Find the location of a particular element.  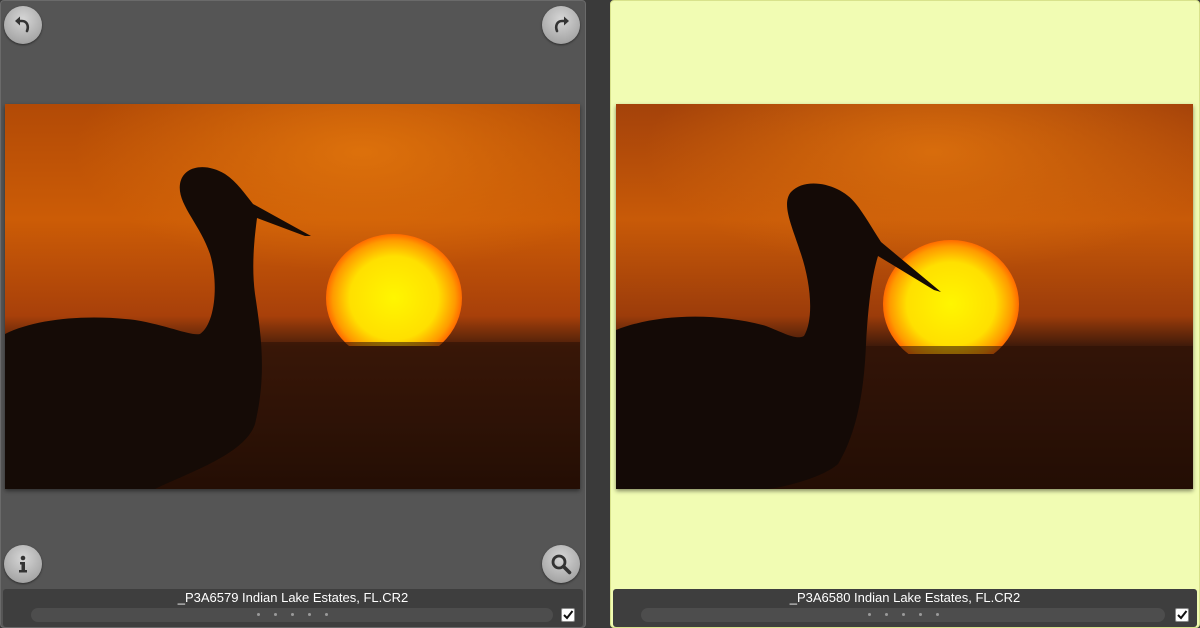

image-info-bar: _P3A6579 Indian Lake Estates, FL.CR2 is located at coordinates (293, 608).